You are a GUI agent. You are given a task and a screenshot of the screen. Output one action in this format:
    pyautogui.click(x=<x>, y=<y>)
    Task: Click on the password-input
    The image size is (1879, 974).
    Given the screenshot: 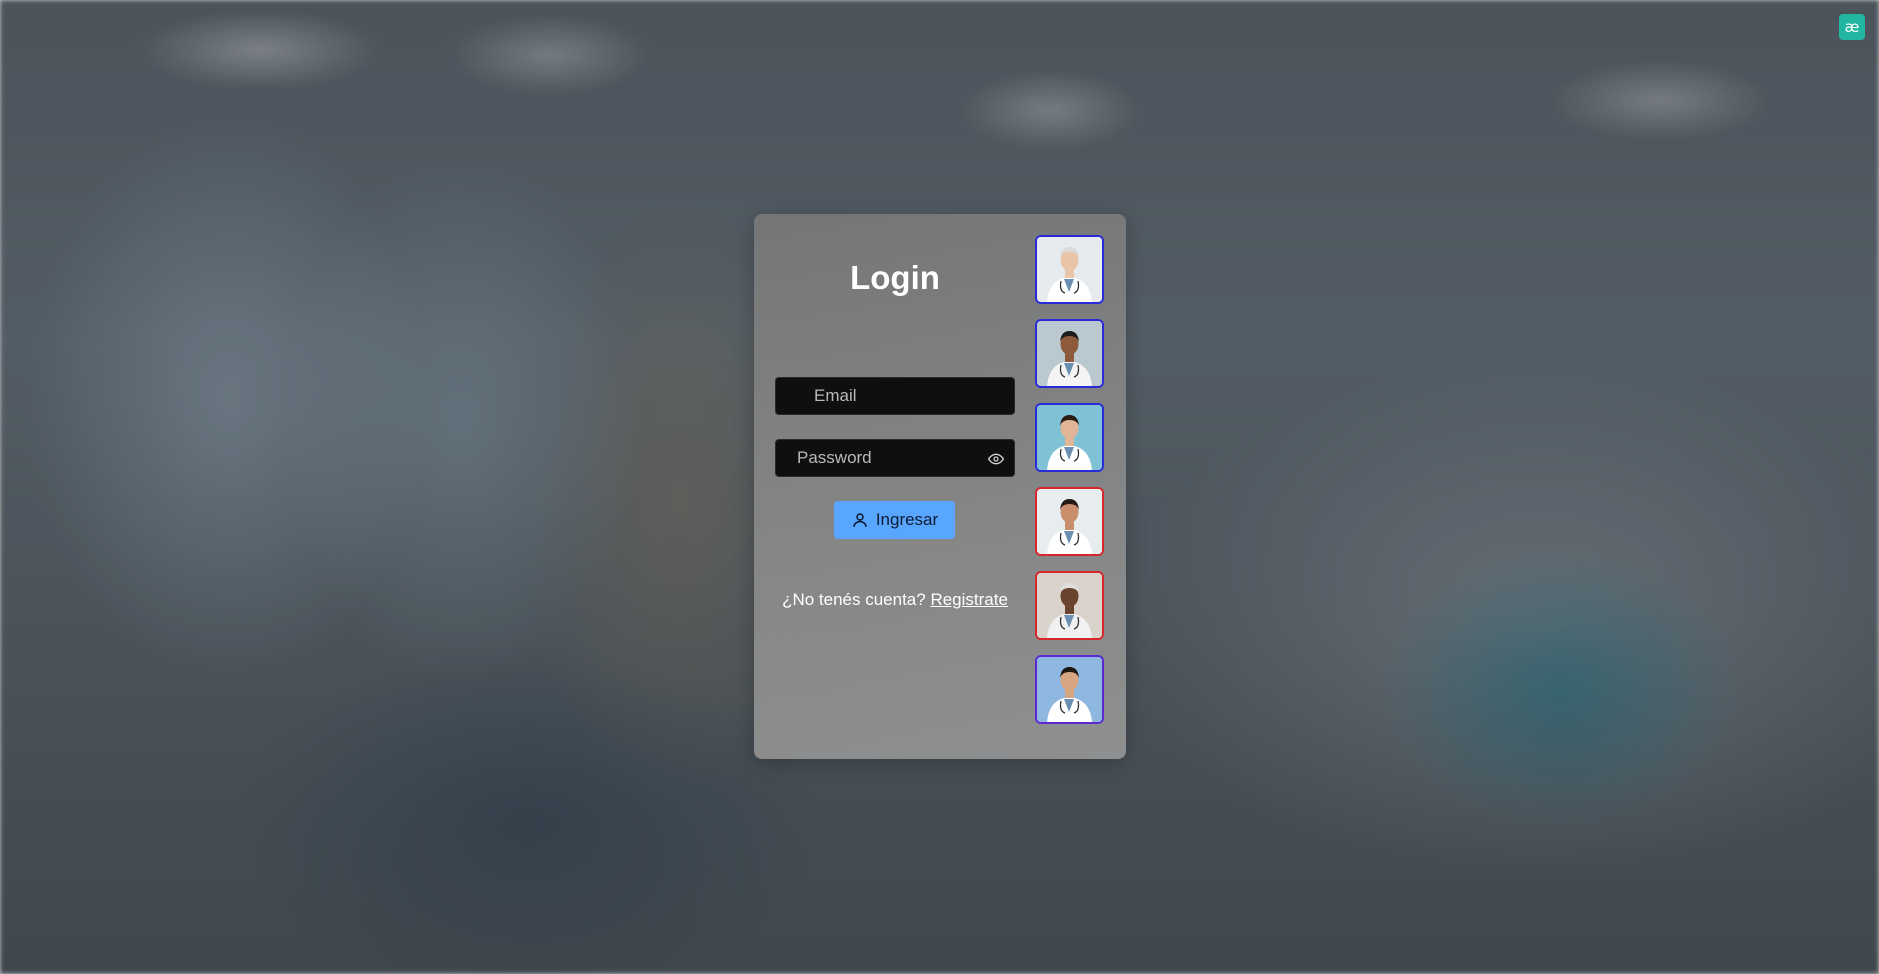 What is the action you would take?
    pyautogui.click(x=895, y=458)
    